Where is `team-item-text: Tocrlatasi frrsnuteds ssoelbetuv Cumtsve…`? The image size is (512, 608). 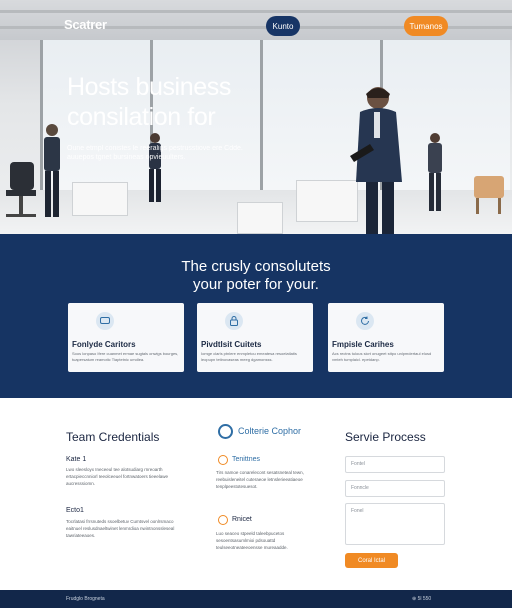 team-item-text: Tocrlatasi frrsnuteds ssoelbetuv Cumtsve… is located at coordinates (120, 528).